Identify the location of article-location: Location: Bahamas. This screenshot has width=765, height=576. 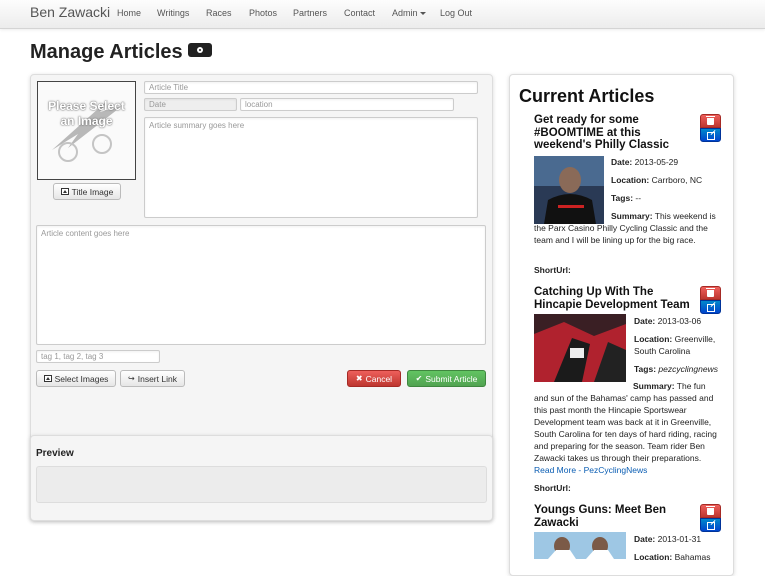
(672, 557).